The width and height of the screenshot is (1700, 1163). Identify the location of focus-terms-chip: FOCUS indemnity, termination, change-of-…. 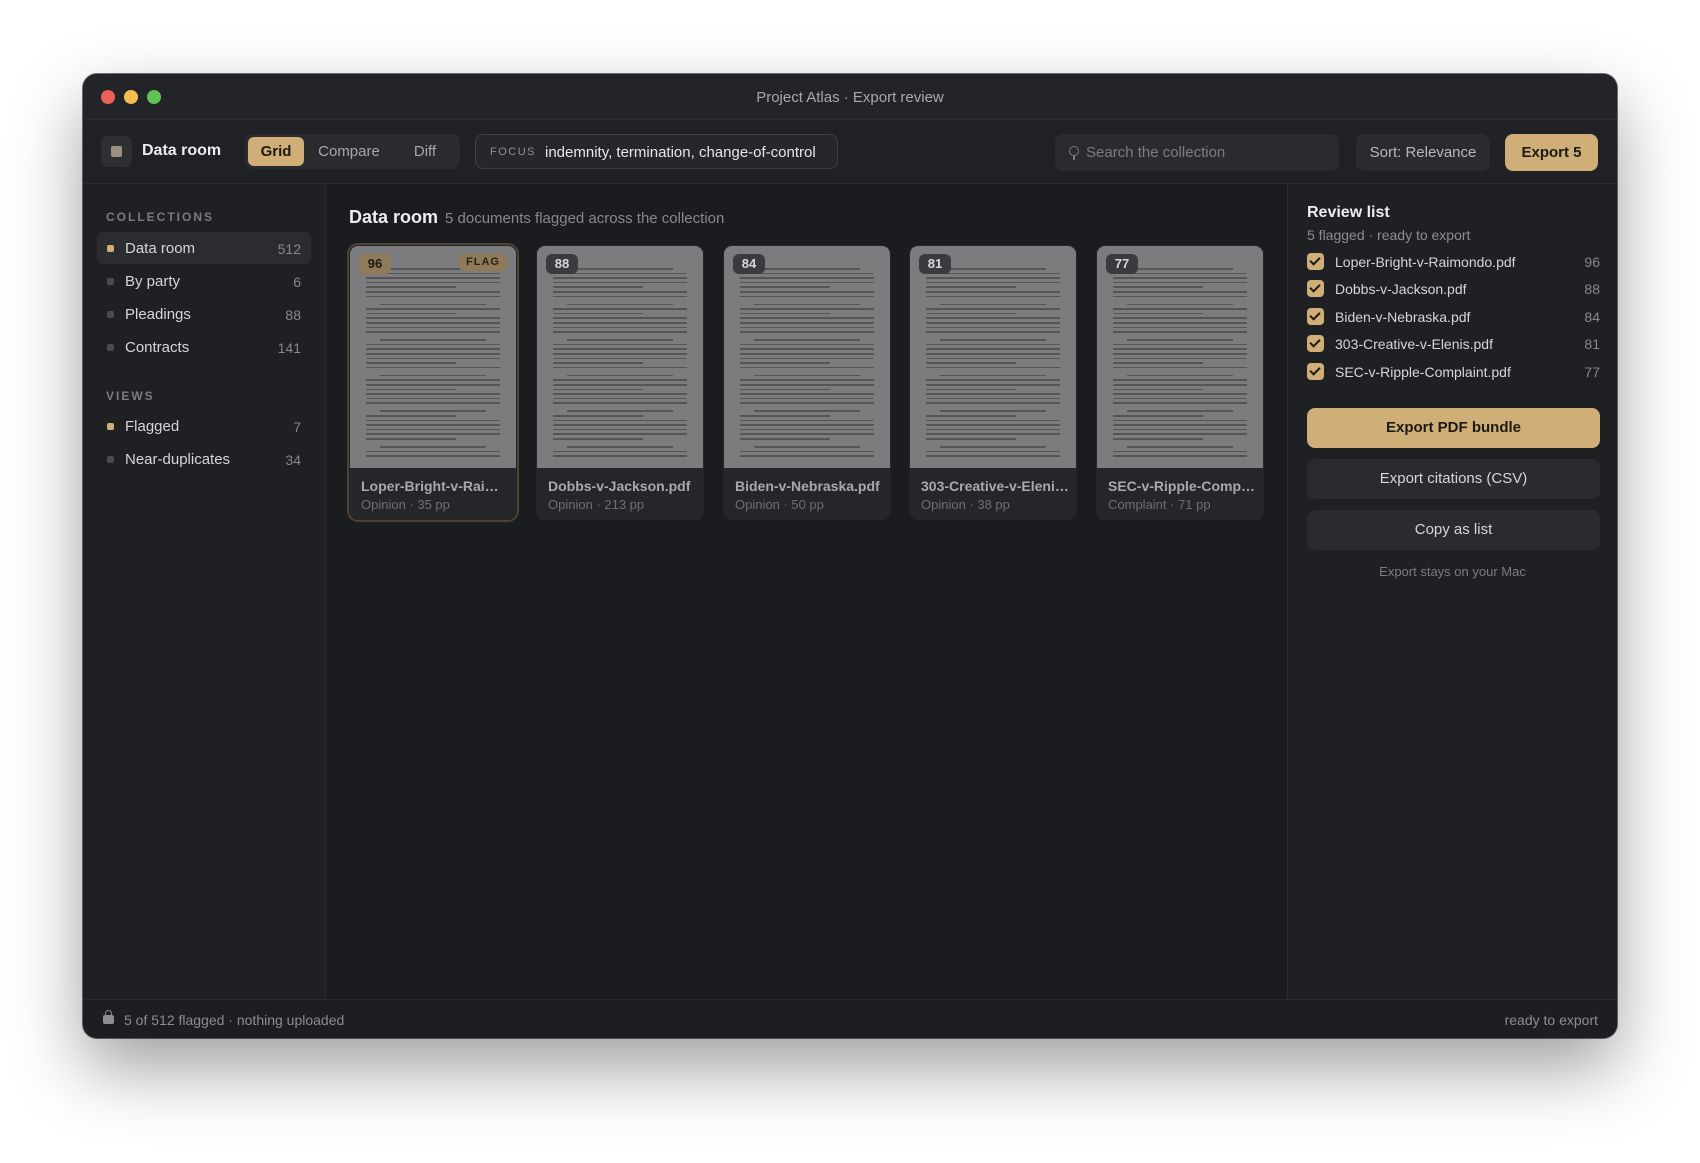
(656, 151).